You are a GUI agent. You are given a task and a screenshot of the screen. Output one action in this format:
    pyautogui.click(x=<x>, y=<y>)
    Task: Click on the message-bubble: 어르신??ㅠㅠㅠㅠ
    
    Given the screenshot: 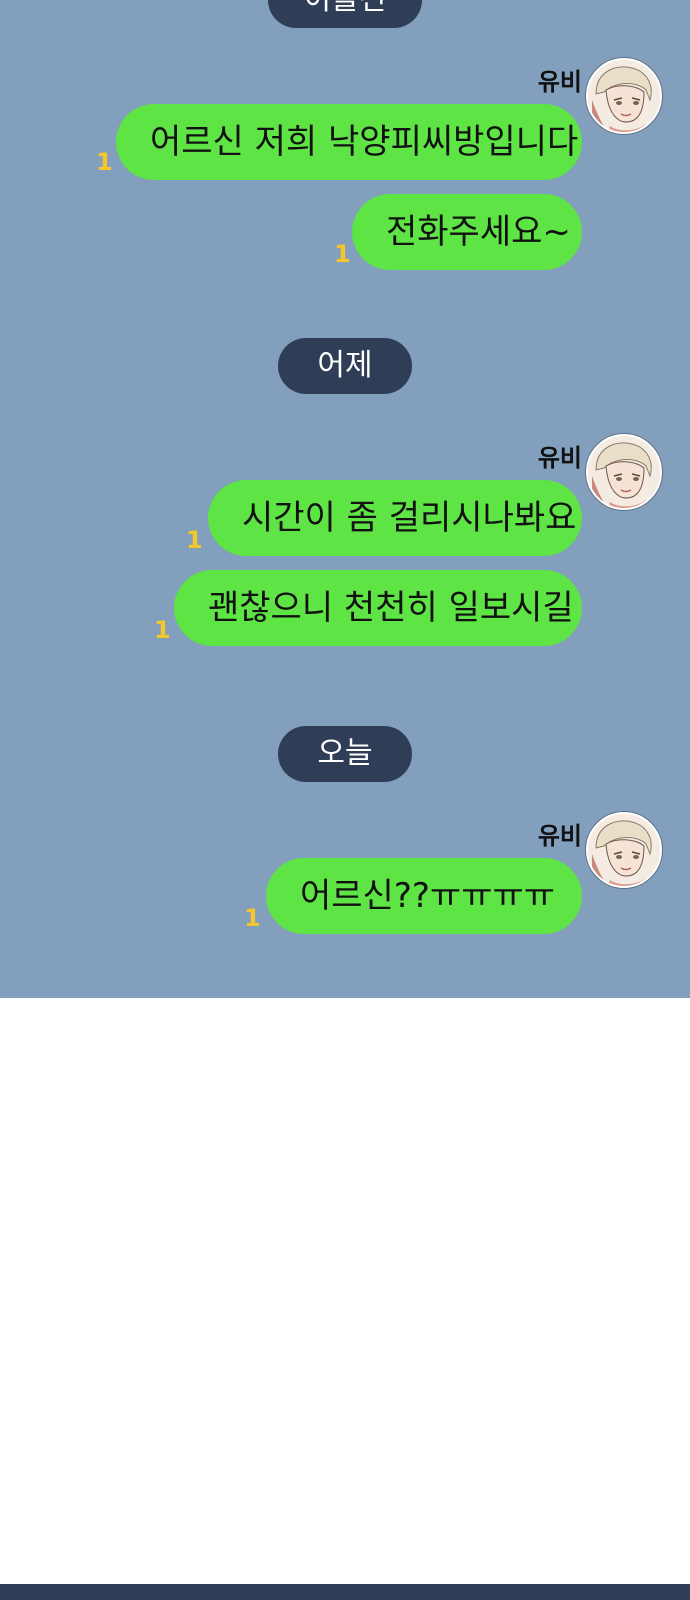 What is the action you would take?
    pyautogui.click(x=424, y=896)
    